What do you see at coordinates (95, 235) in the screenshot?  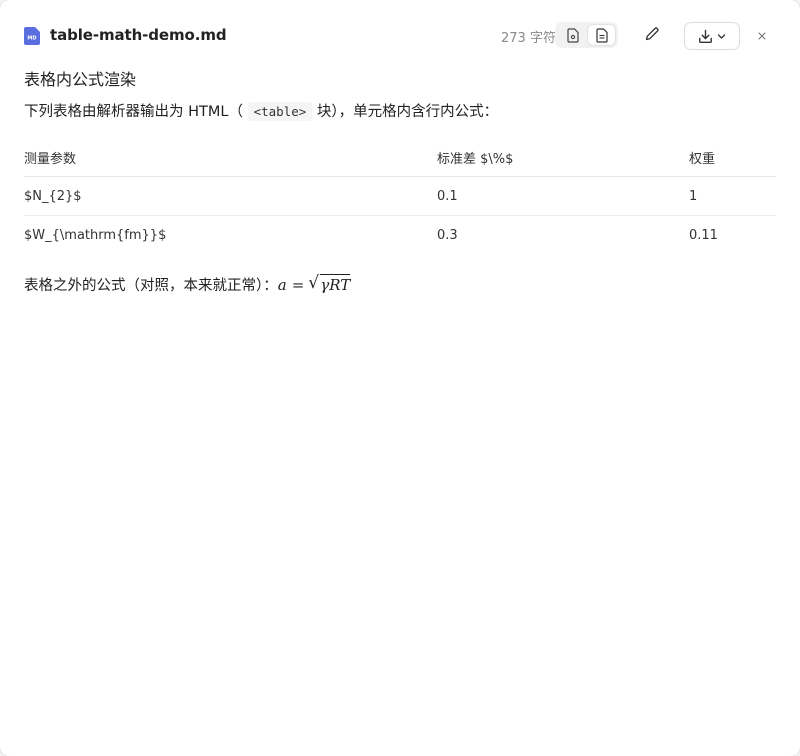 I see `table-cell: $W_{\mathrm{fm}}$` at bounding box center [95, 235].